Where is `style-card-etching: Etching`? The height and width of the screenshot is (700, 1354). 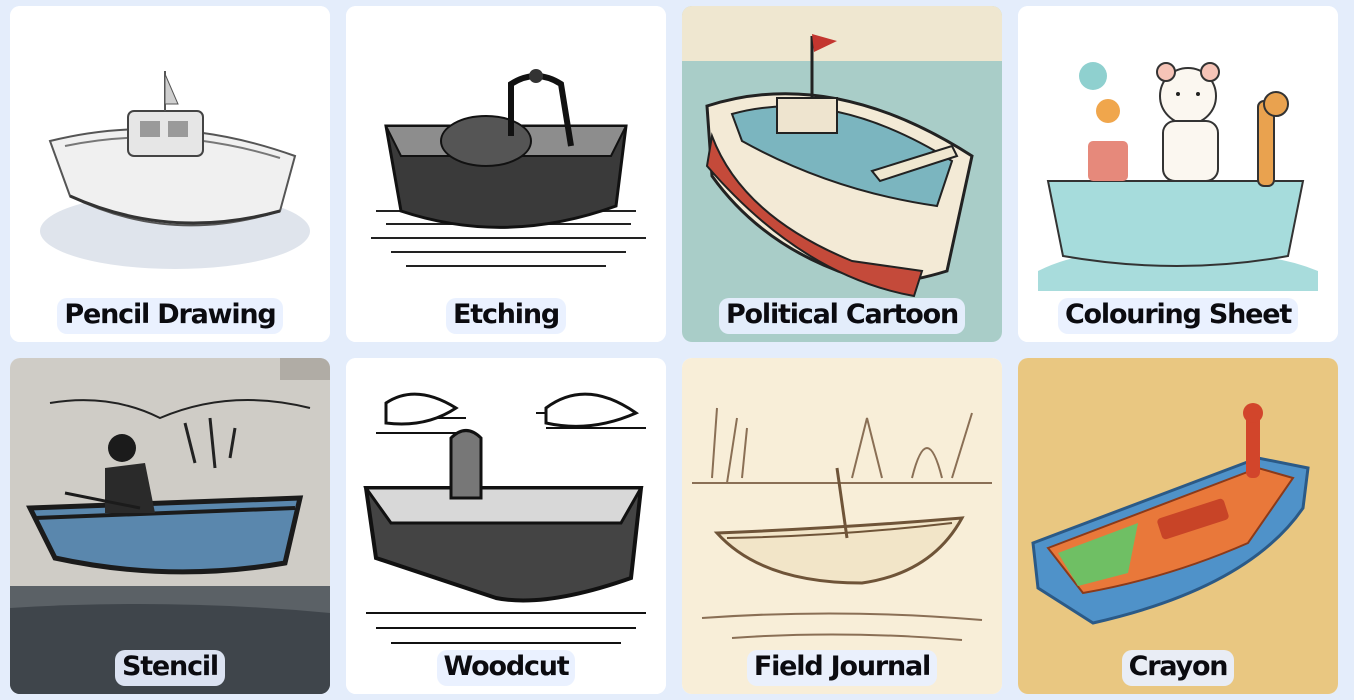
style-card-etching: Etching is located at coordinates (506, 174).